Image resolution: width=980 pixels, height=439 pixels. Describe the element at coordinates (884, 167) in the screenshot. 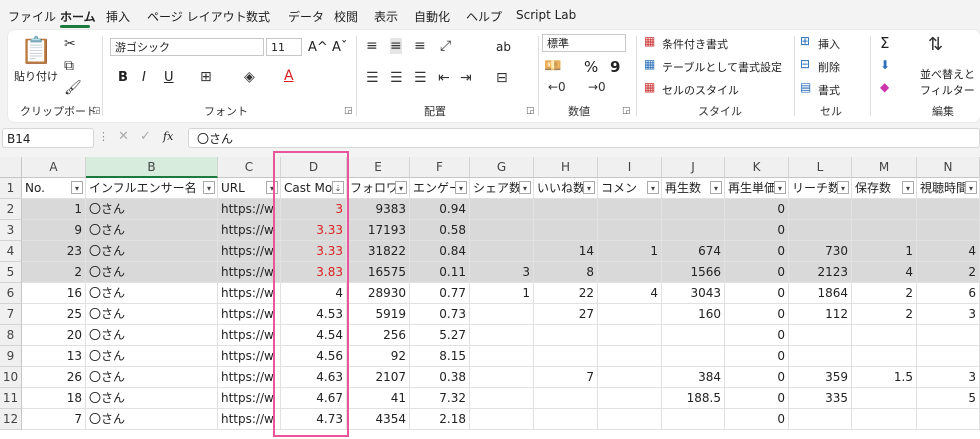

I see `column-header-m: M` at that location.